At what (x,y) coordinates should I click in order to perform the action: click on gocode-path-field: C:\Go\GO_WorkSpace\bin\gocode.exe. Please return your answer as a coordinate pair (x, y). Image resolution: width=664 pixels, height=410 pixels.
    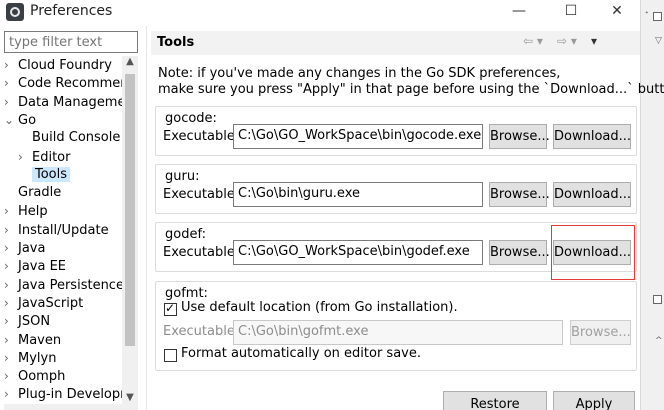
    Looking at the image, I should click on (358, 136).